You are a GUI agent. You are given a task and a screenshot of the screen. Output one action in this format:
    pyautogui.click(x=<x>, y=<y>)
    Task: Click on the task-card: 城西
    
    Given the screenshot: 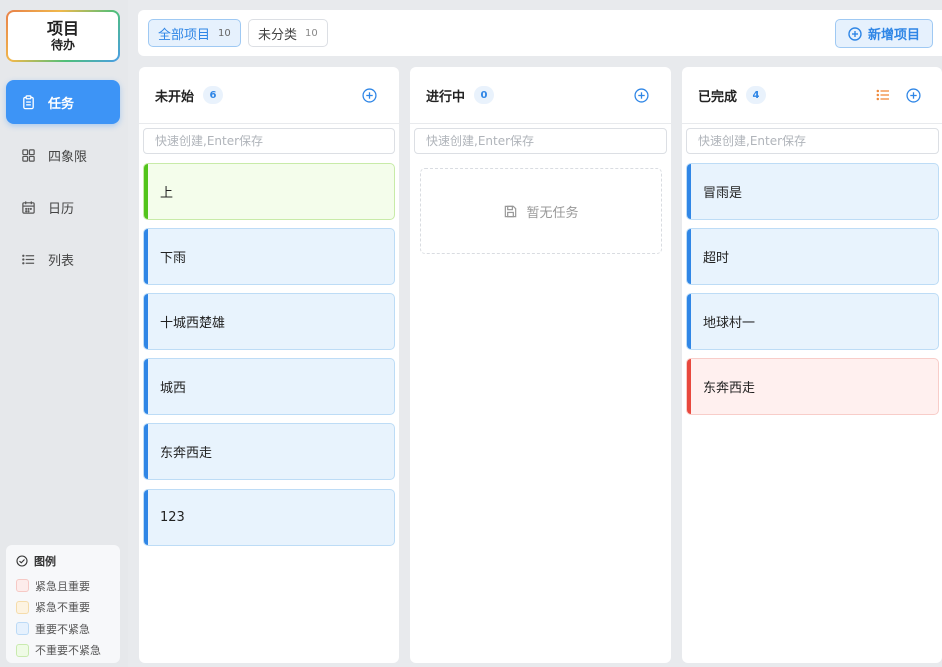 What is the action you would take?
    pyautogui.click(x=269, y=386)
    